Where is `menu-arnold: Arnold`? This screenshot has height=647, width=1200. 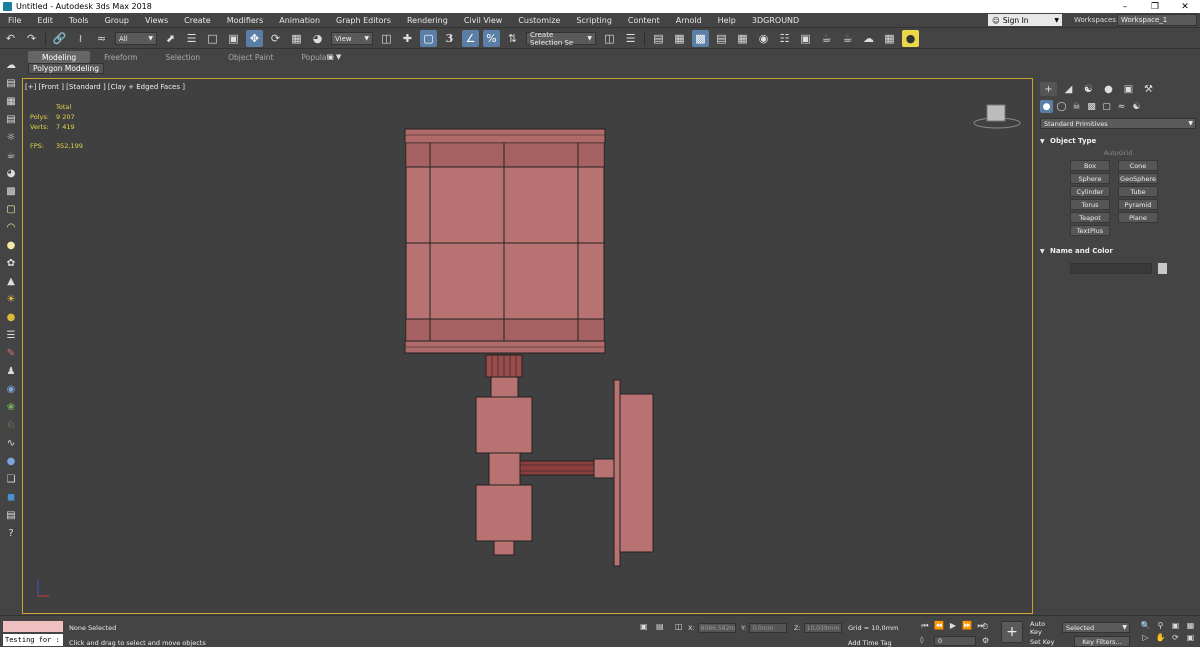
menu-arnold: Arnold is located at coordinates (689, 20).